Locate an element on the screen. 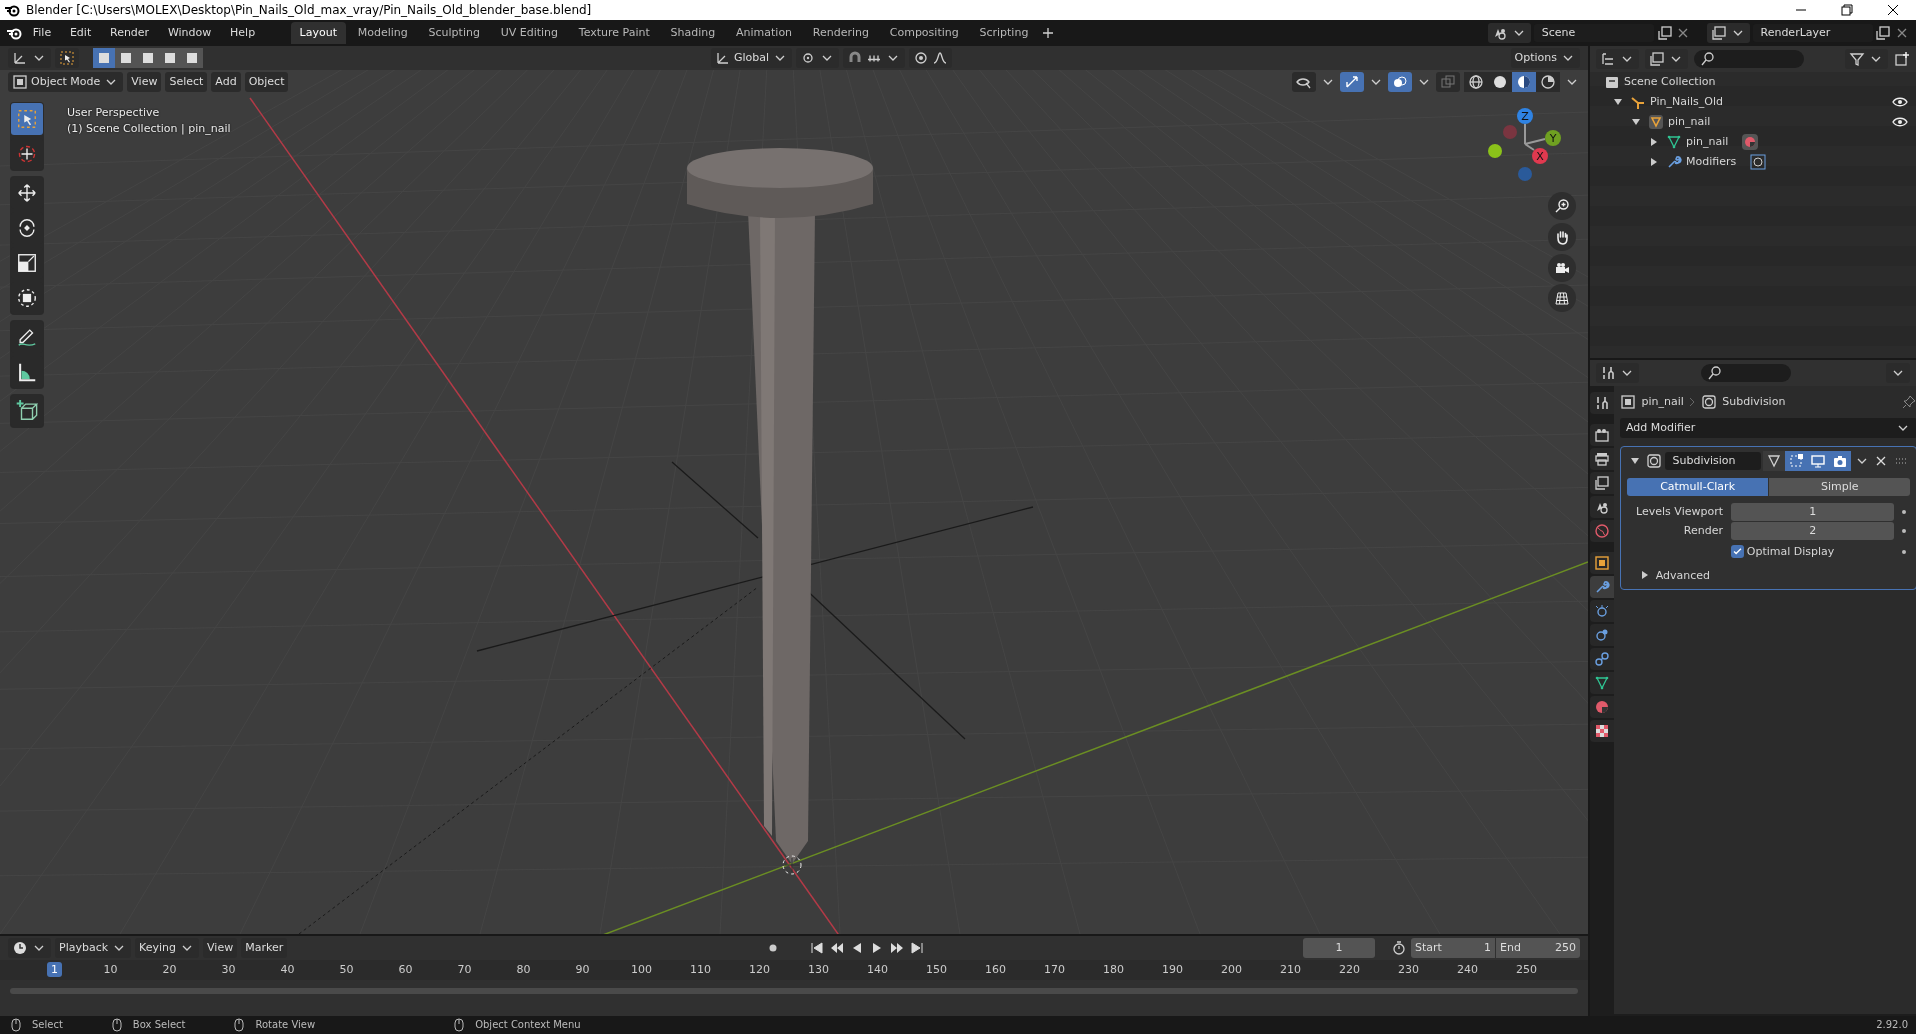 Image resolution: width=1916 pixels, height=1034 pixels. frame-label: 220 is located at coordinates (1349, 969).